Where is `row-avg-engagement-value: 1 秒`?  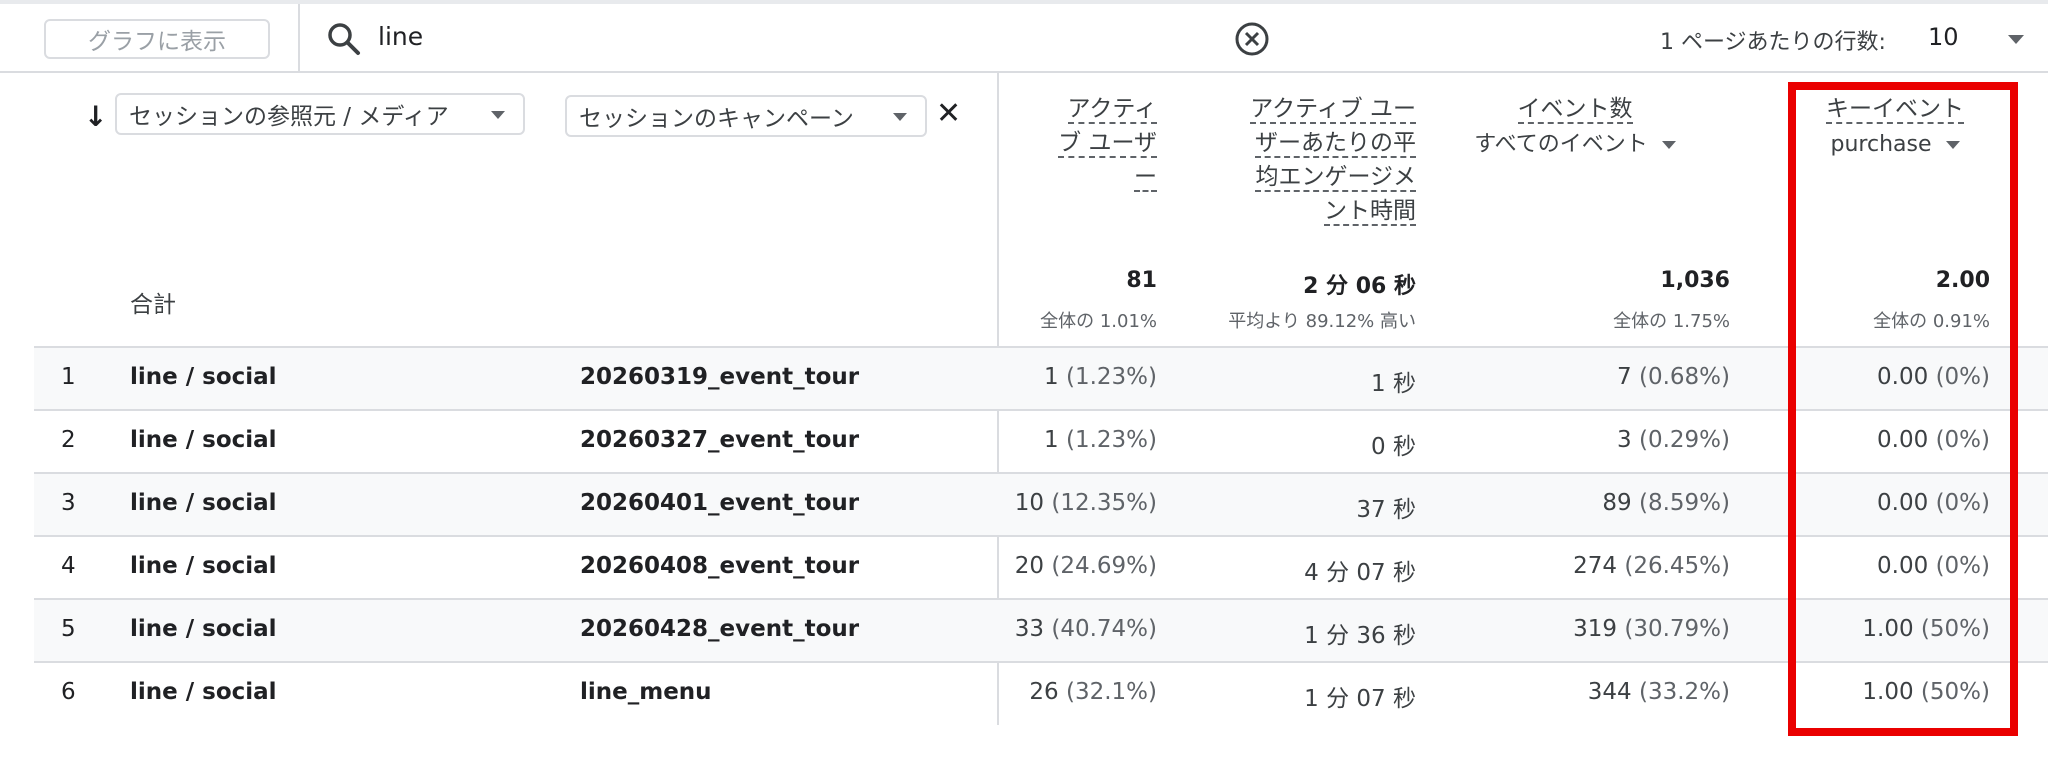
row-avg-engagement-value: 1 秒 is located at coordinates (1393, 384).